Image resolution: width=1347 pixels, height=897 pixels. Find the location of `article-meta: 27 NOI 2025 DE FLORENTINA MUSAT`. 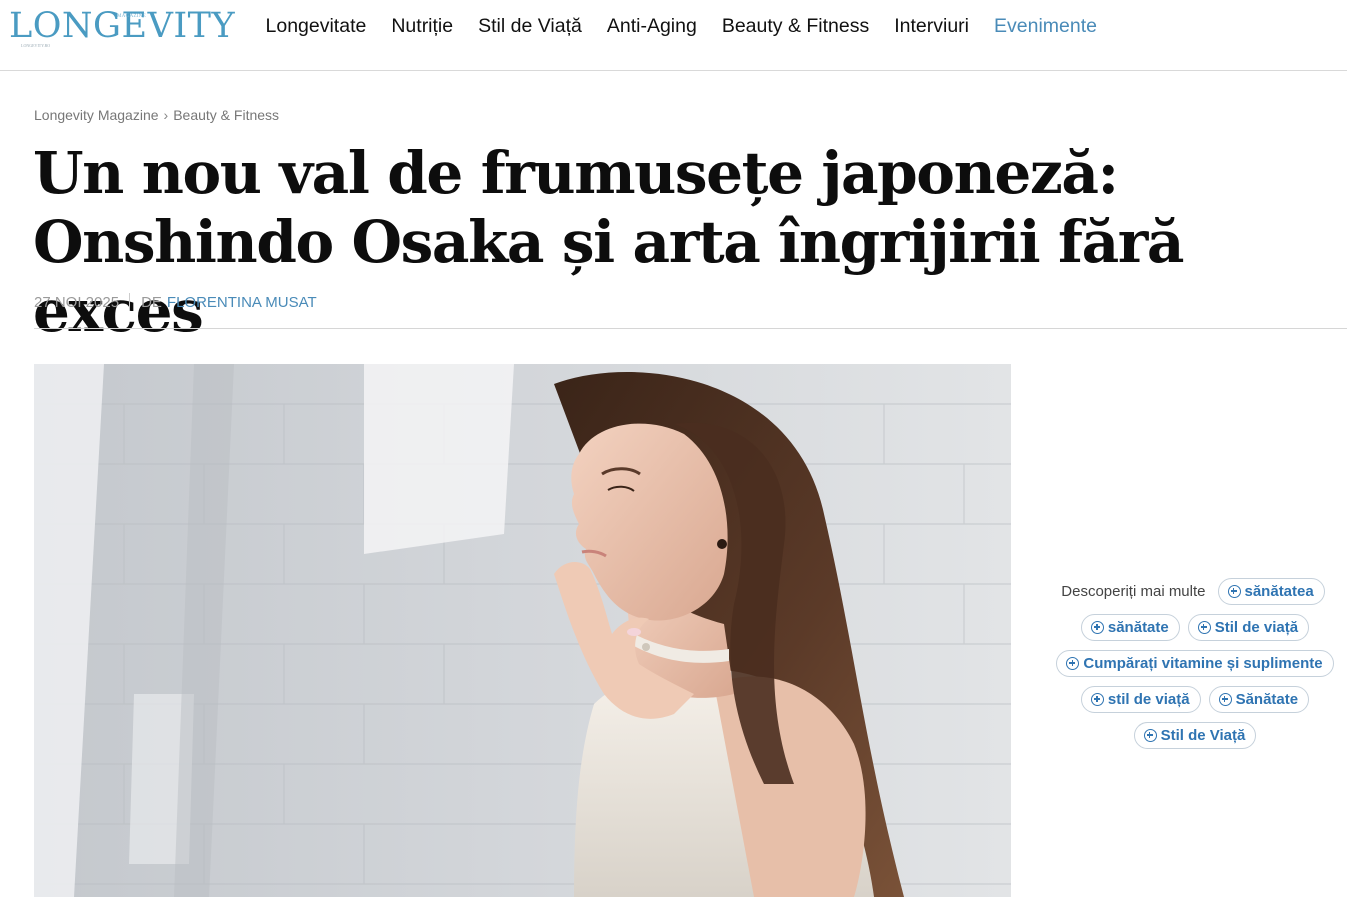

article-meta: 27 NOI 2025 DE FLORENTINA MUSAT is located at coordinates (175, 302).